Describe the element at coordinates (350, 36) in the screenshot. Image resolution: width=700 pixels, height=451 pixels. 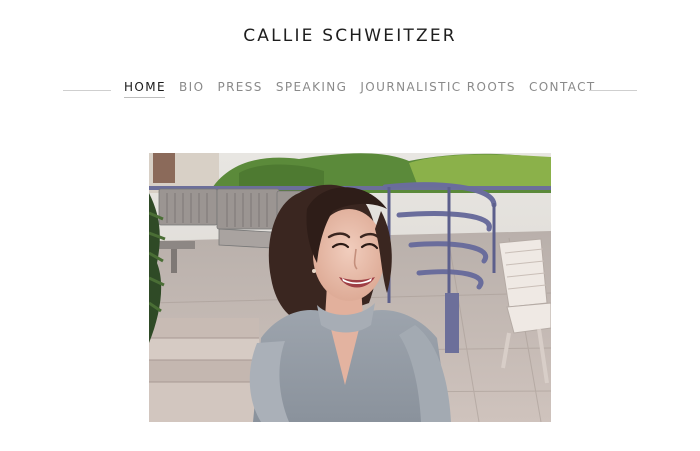
I see `site-title: CALLIE SCHWEITZER` at that location.